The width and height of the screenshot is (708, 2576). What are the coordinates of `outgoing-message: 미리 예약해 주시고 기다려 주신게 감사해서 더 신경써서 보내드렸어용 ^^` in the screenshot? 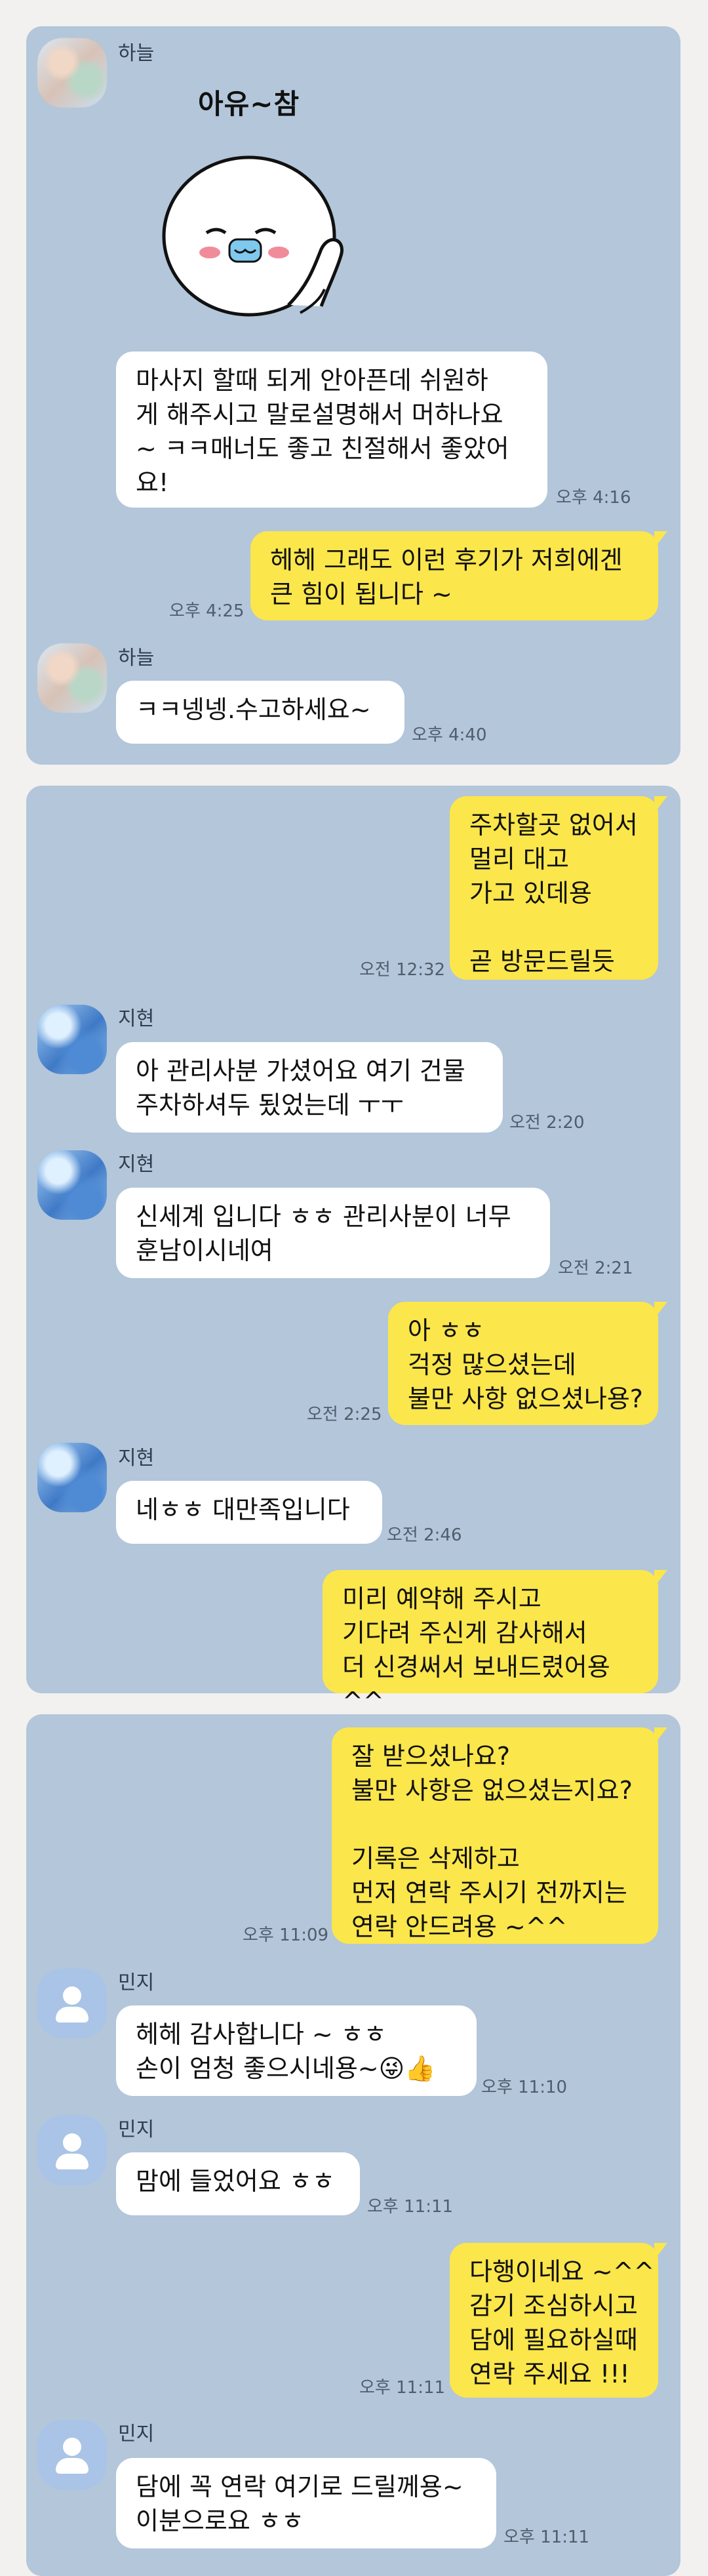 It's located at (495, 1643).